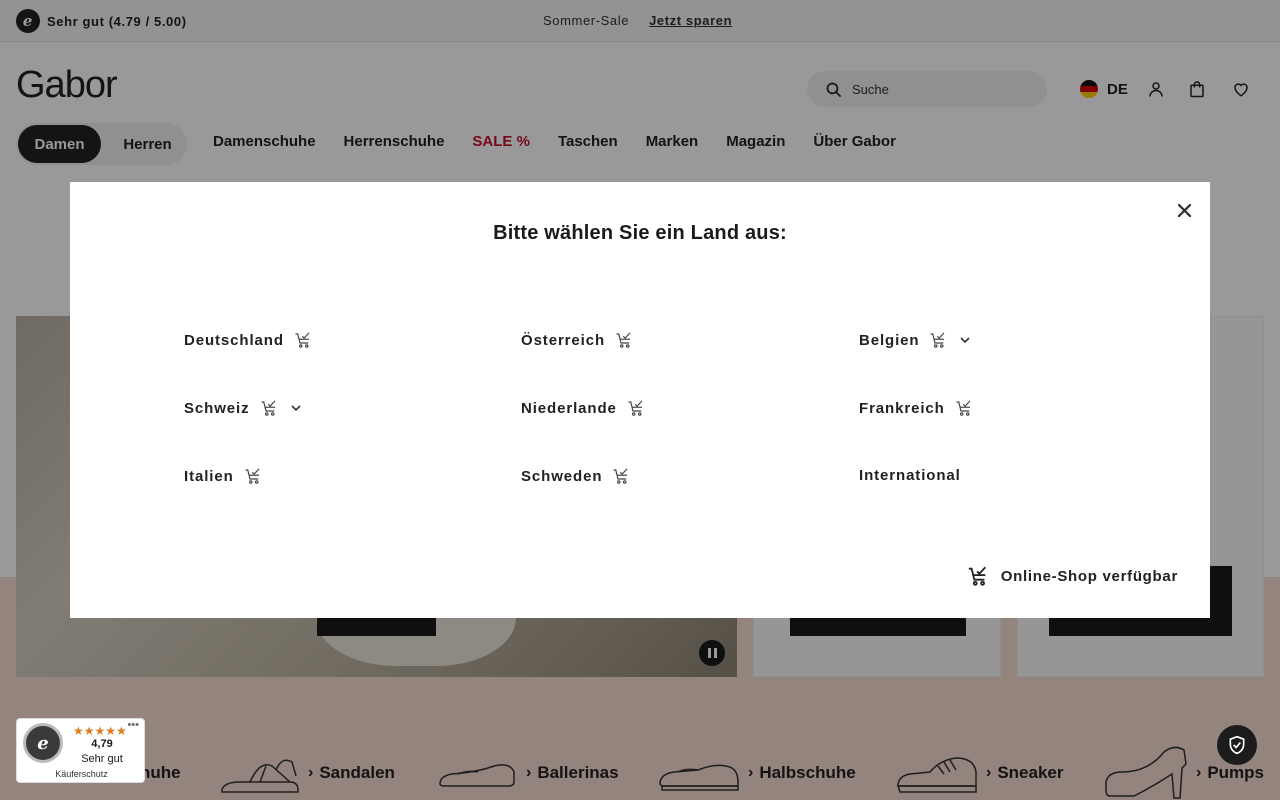 The image size is (1280, 800). I want to click on country-niederlande: Niederlande, so click(583, 408).